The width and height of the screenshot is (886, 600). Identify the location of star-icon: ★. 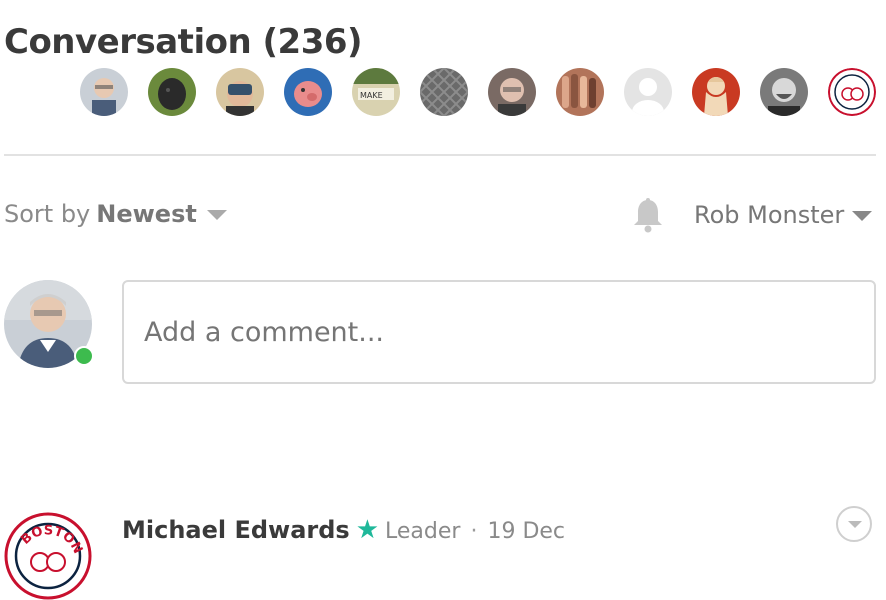
(367, 530).